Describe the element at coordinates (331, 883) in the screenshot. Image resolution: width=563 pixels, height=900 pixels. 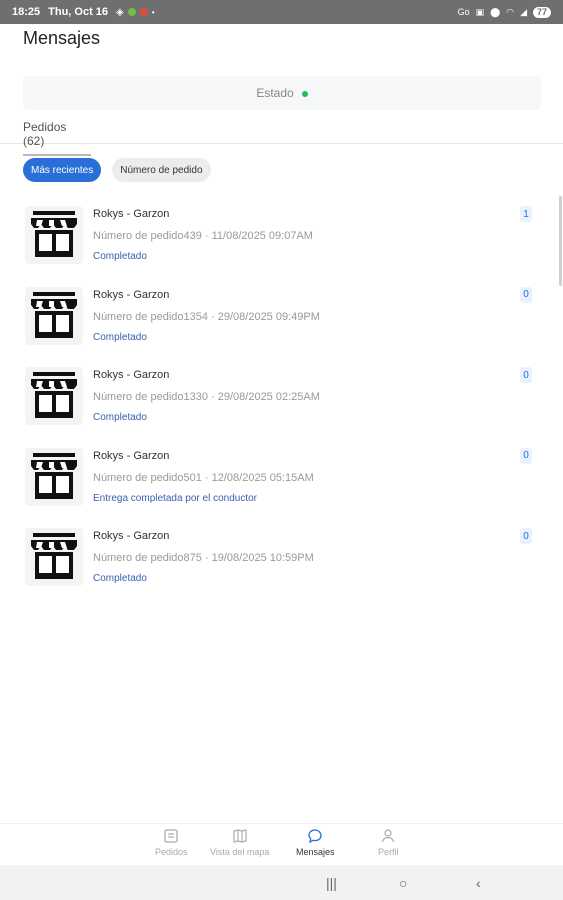
I see `recents-icon: |||` at that location.